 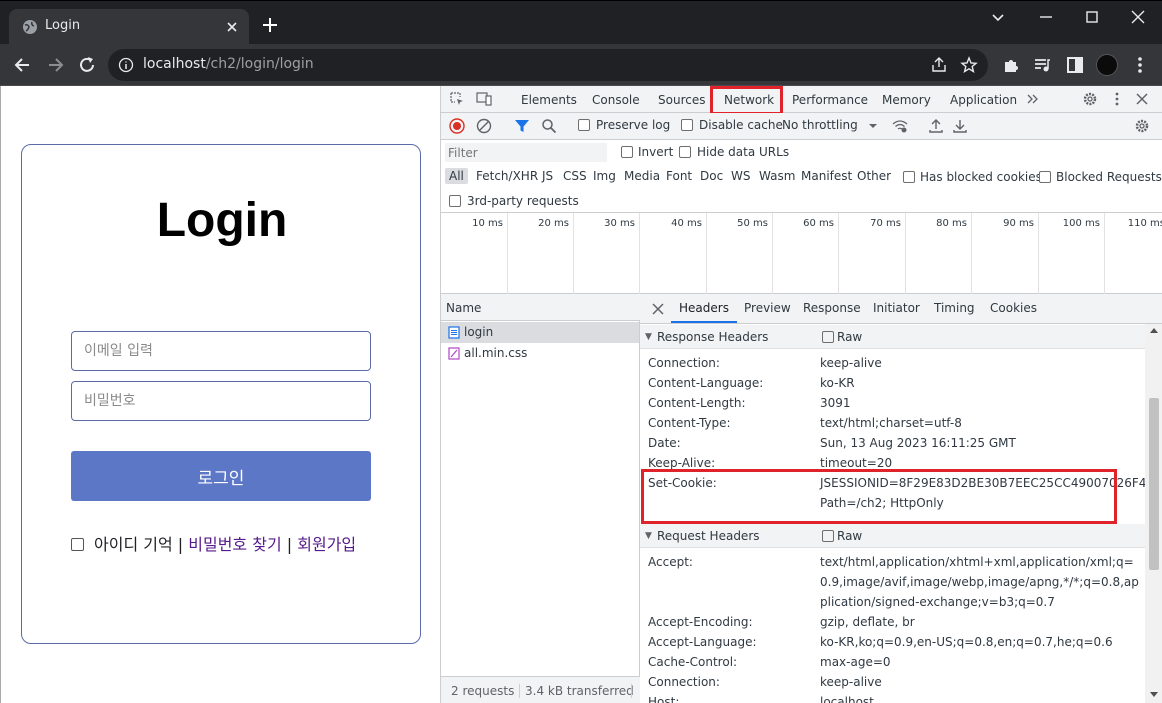 I want to click on type-filter-js: JS, so click(x=547, y=176).